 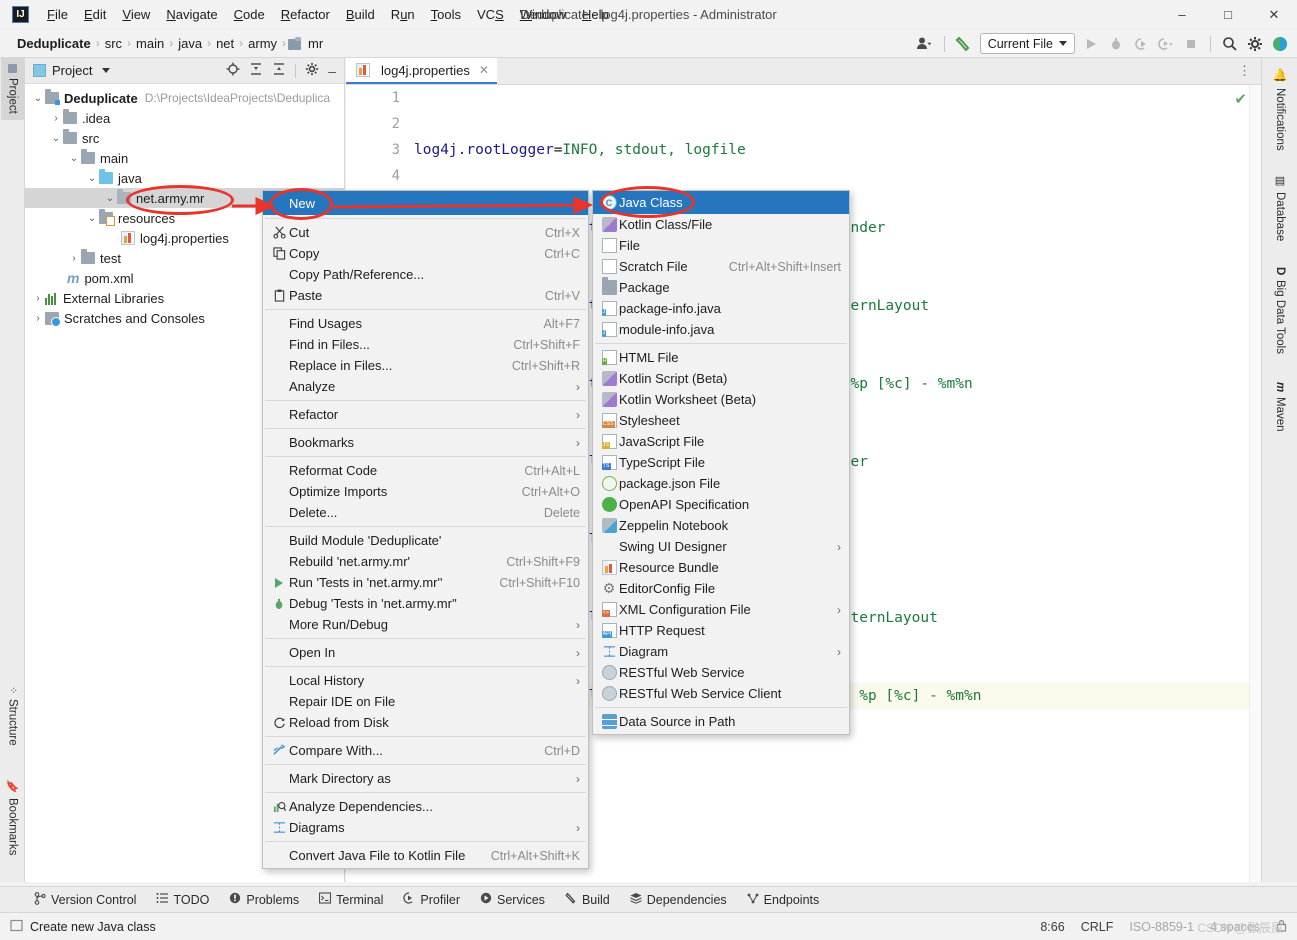 What do you see at coordinates (249, 14) in the screenshot?
I see `menu-code: Code` at bounding box center [249, 14].